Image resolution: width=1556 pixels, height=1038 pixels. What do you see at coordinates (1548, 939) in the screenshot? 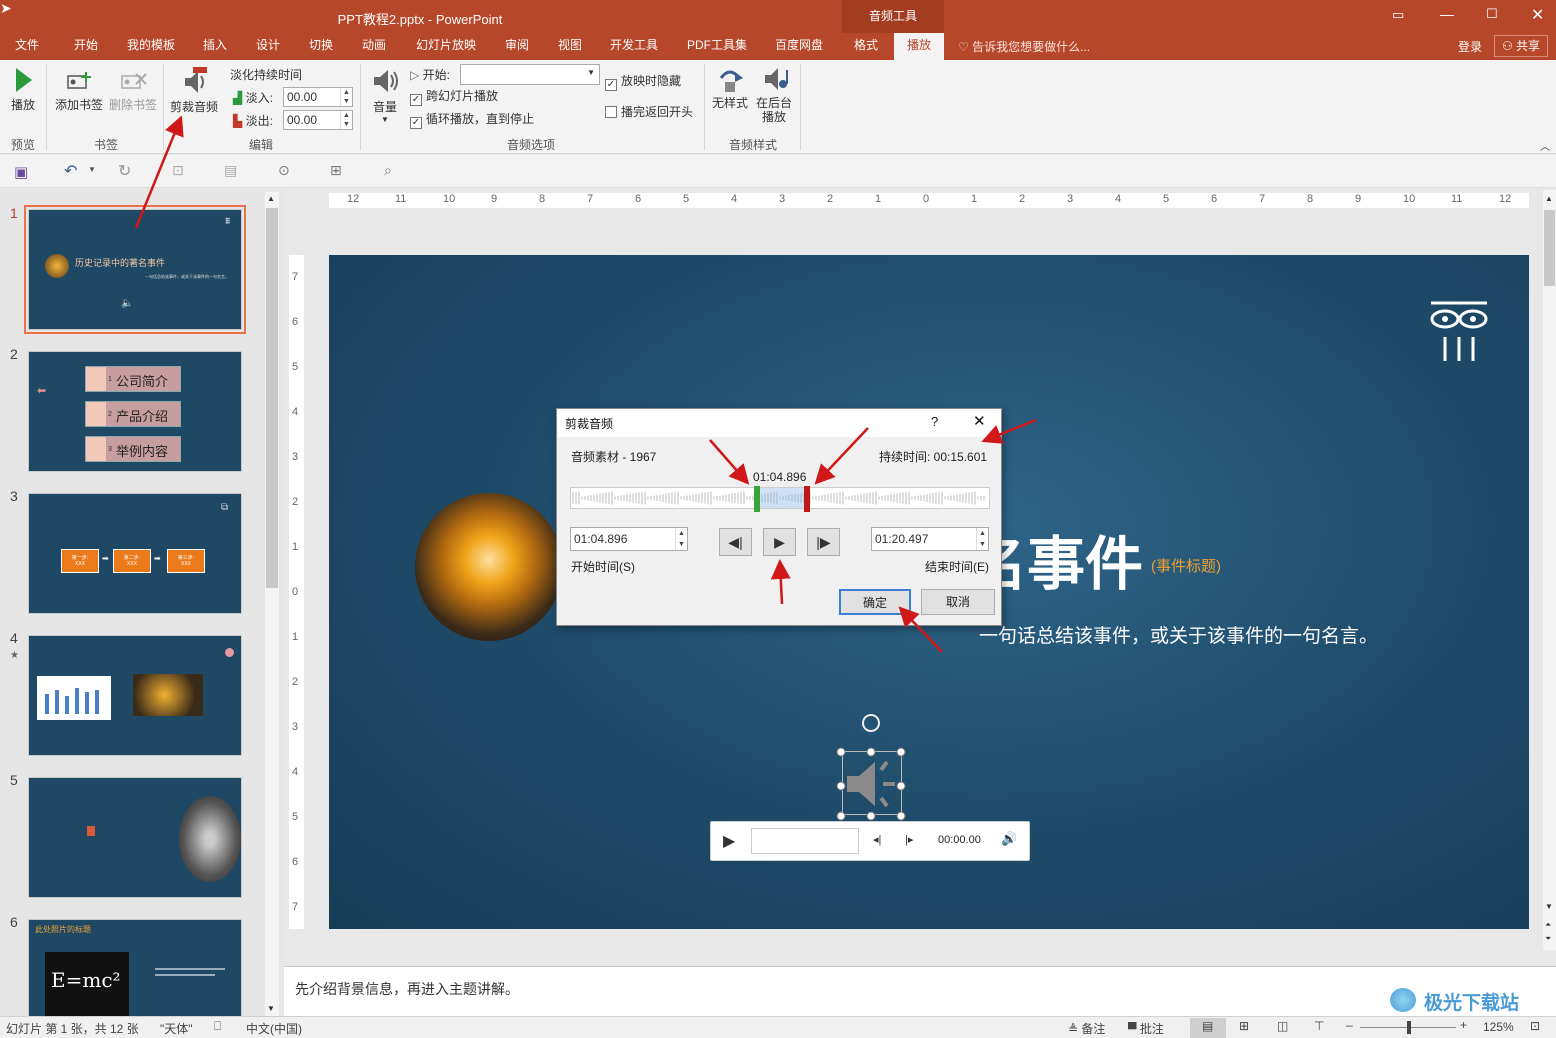
I see `next-slide-icon: ⏷` at bounding box center [1548, 939].